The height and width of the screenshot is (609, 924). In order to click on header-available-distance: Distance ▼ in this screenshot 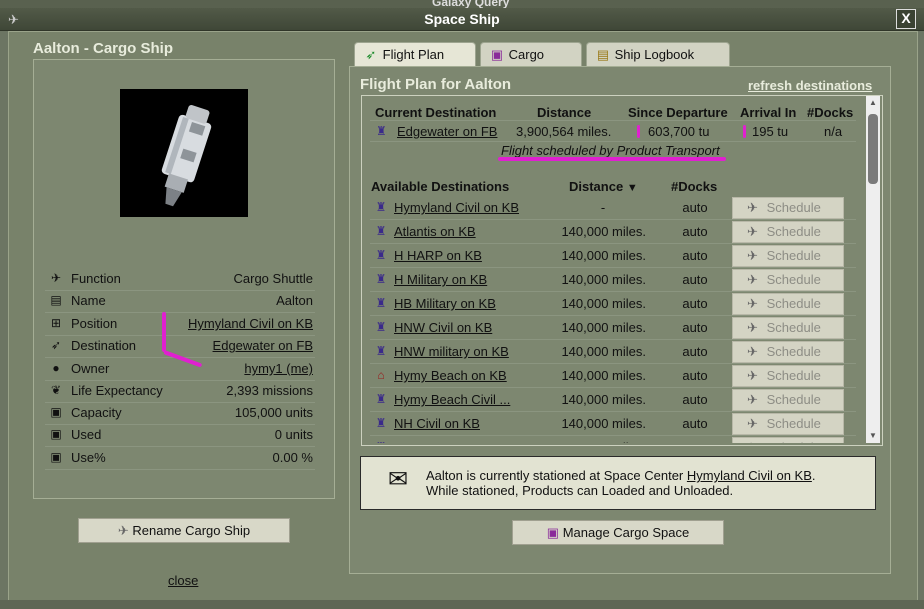, I will do `click(603, 186)`.